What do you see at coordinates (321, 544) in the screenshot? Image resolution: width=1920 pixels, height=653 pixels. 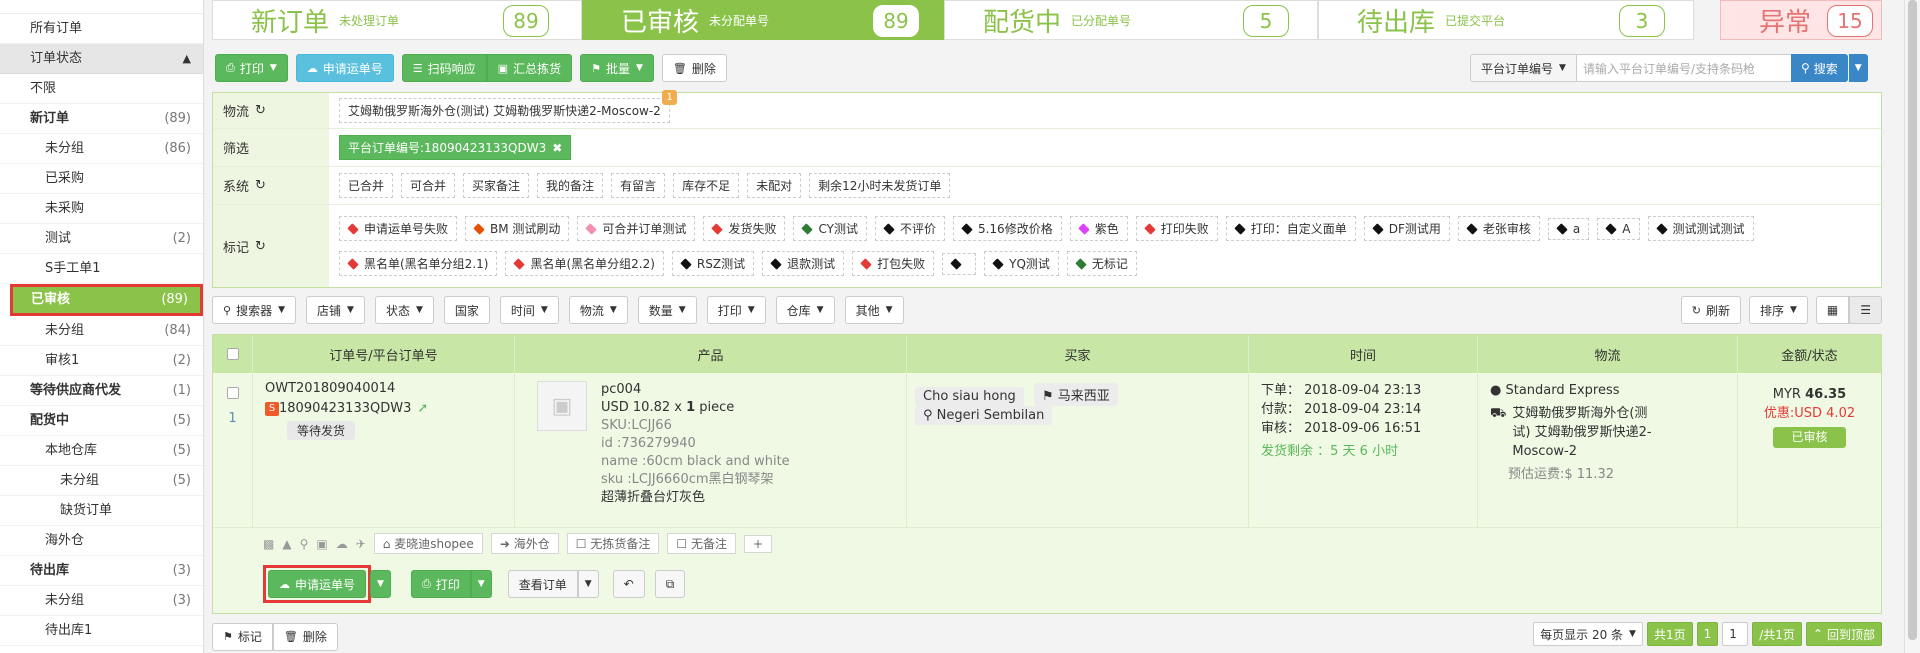 I see `inbox-icon: ▣` at bounding box center [321, 544].